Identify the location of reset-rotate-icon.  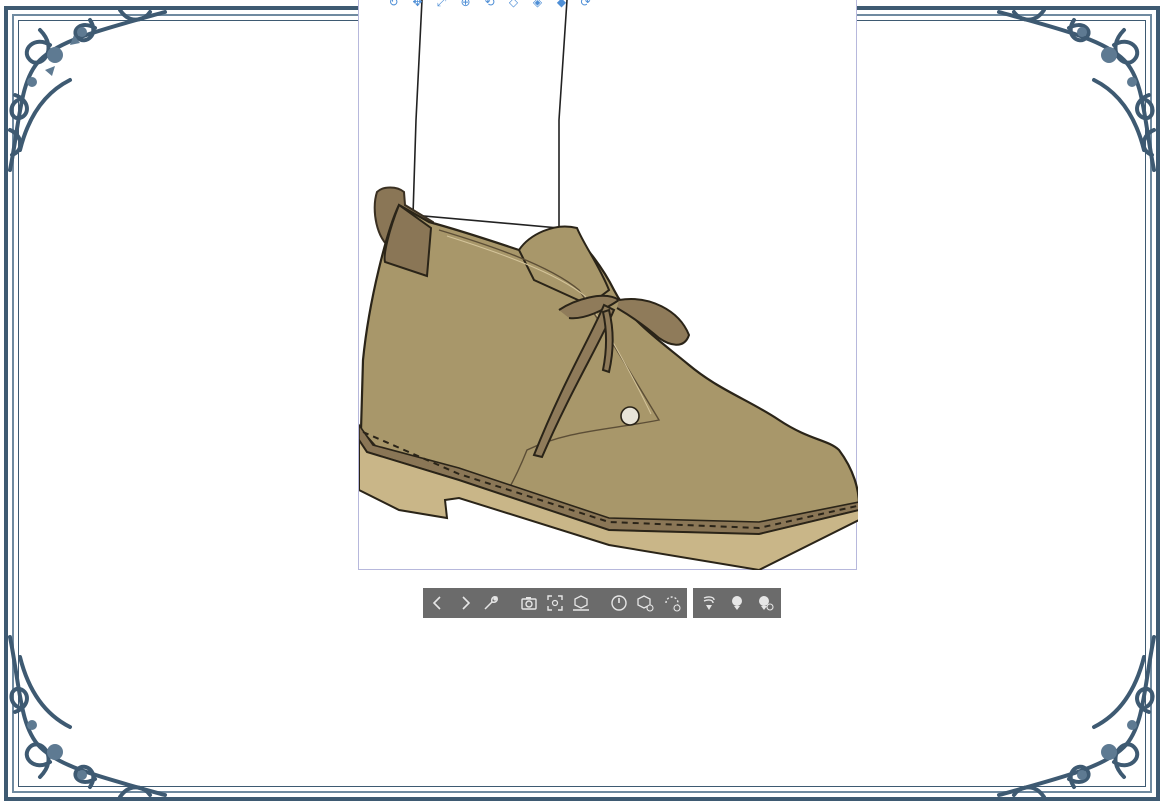
(672, 603).